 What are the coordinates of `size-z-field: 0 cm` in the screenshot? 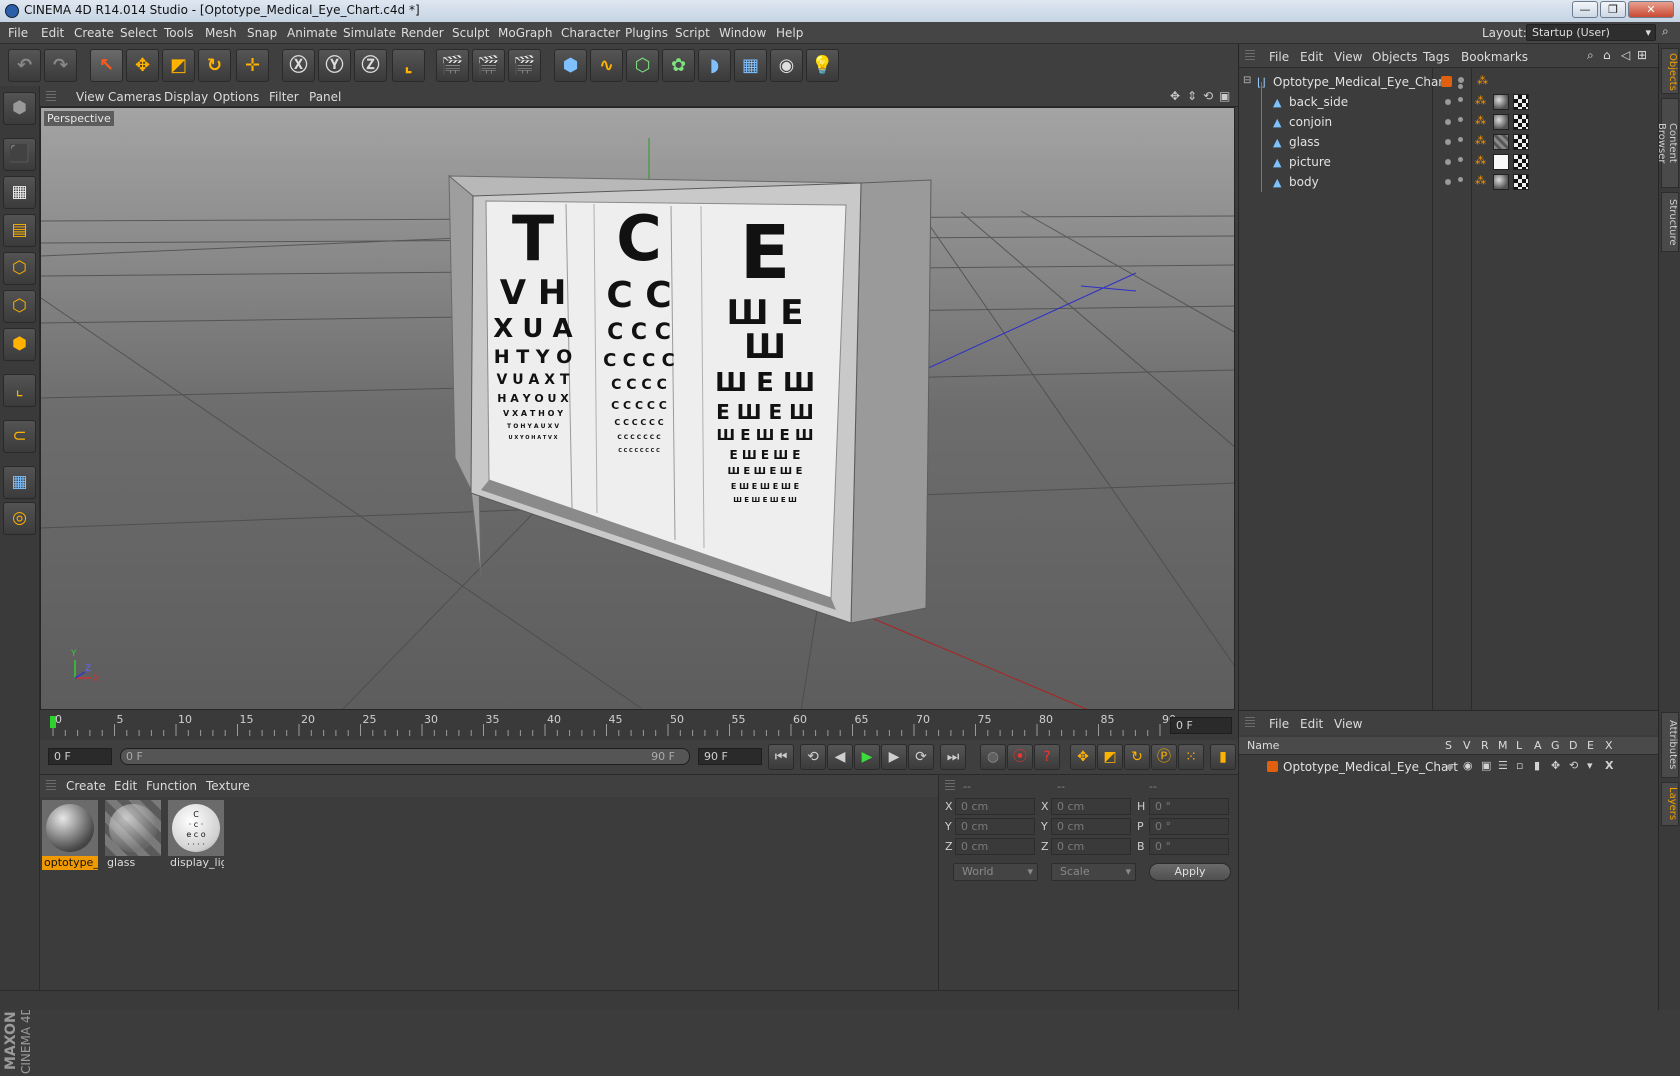 It's located at (1091, 846).